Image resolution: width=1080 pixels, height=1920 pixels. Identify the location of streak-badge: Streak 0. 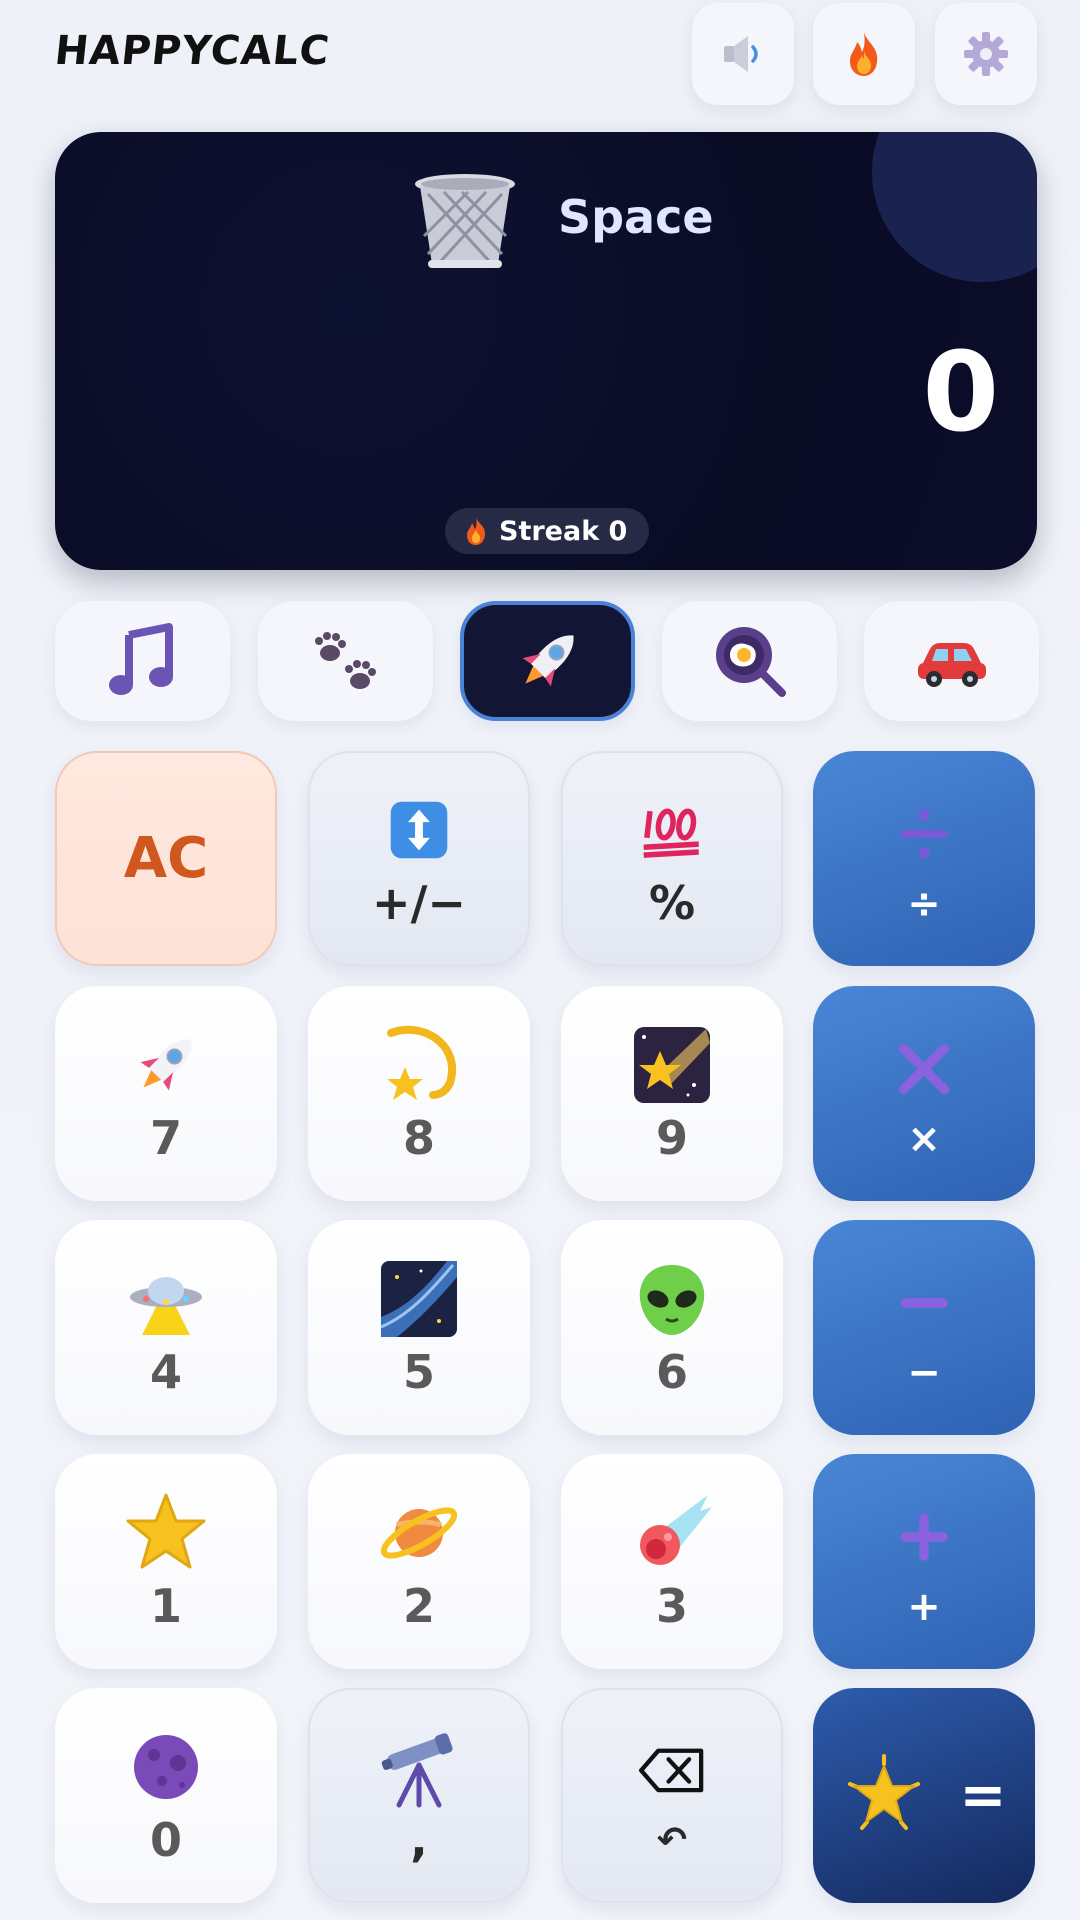
(547, 531).